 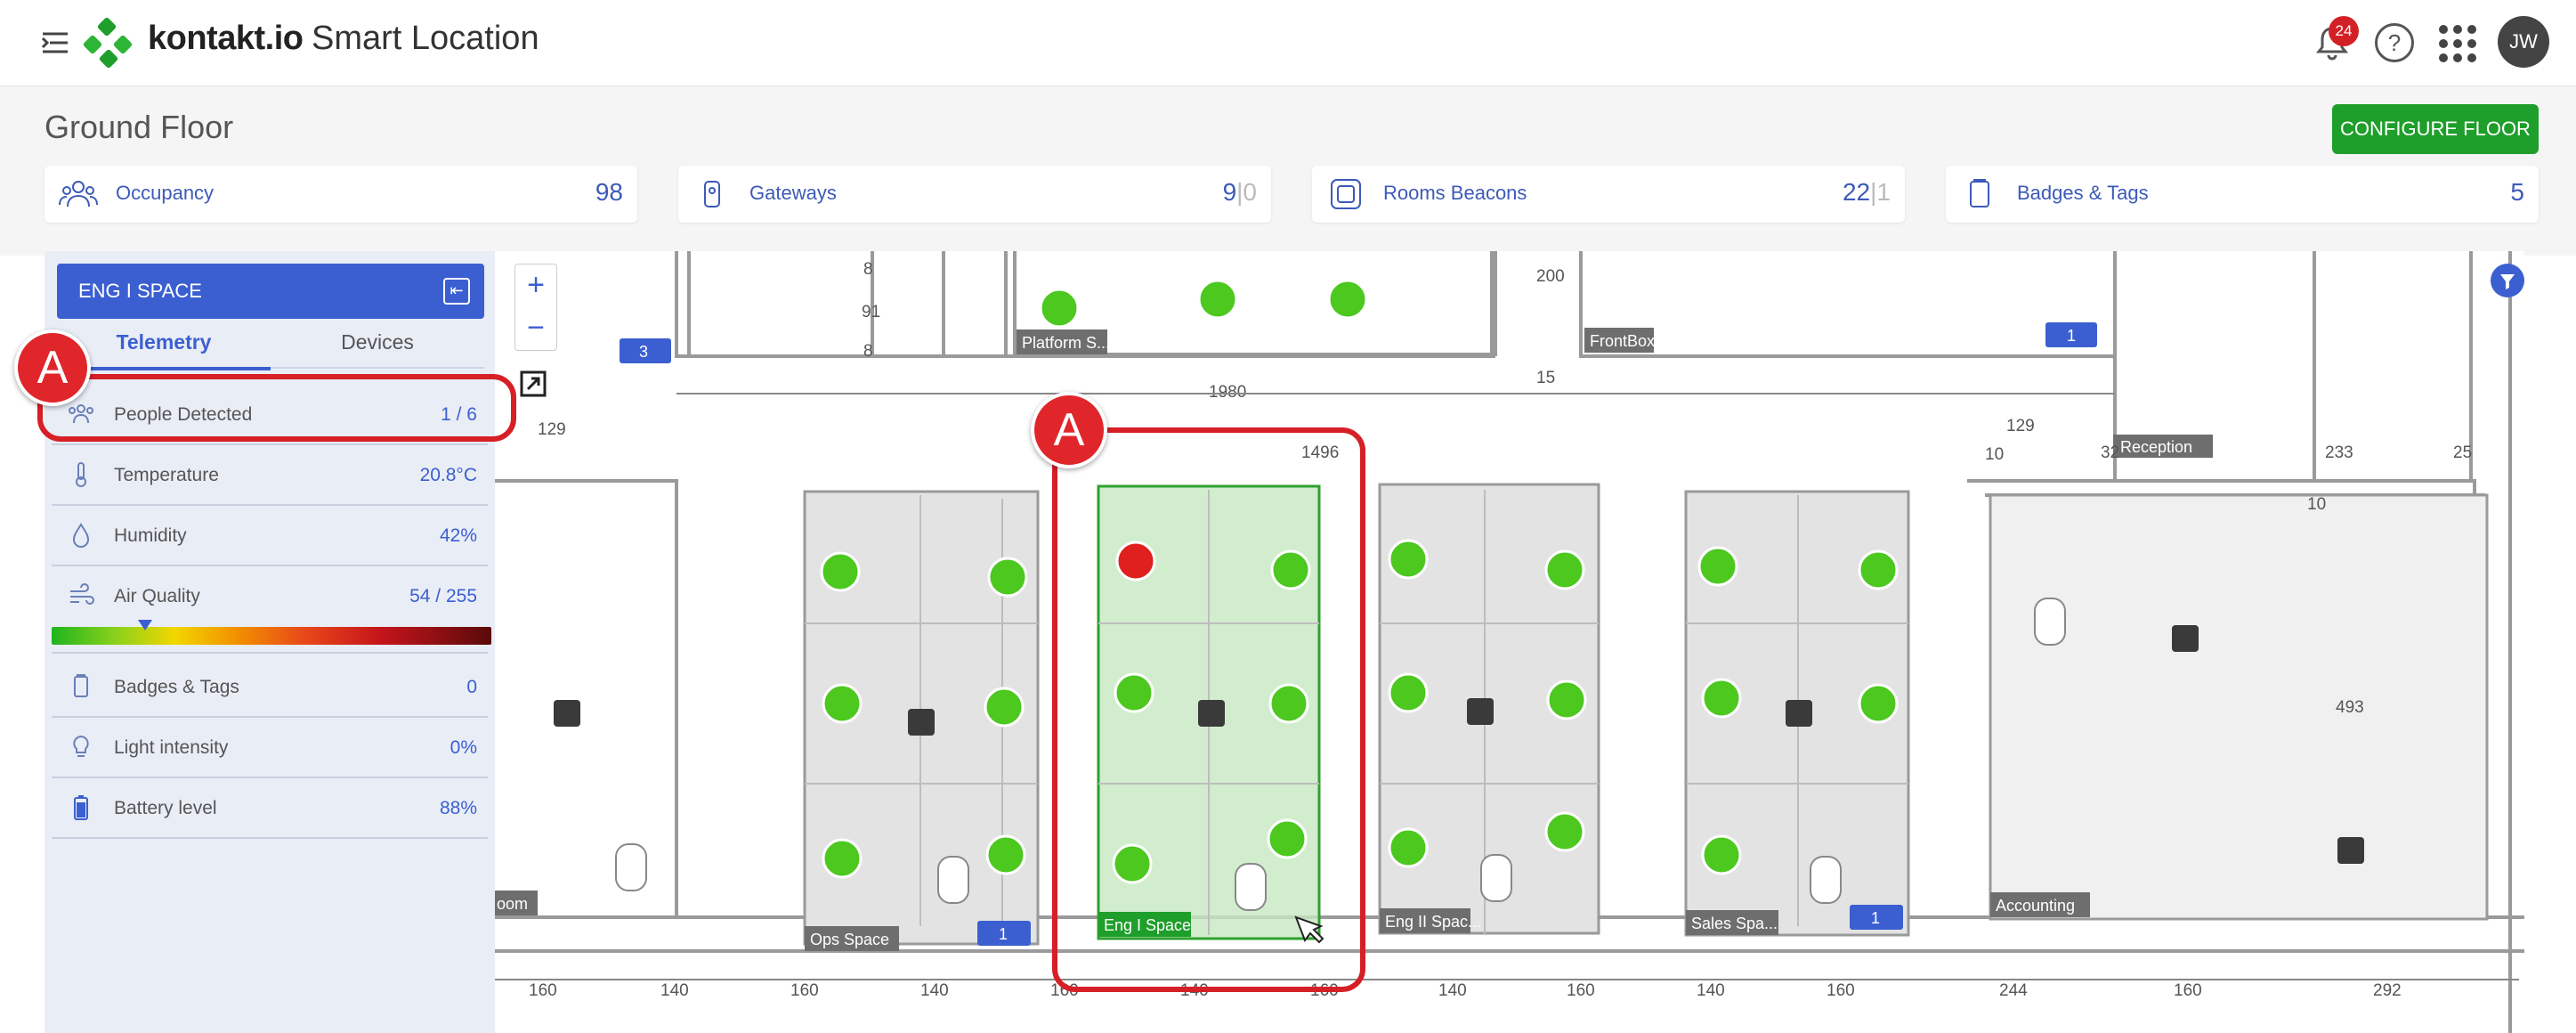 What do you see at coordinates (2394, 42) in the screenshot?
I see `help-icon: ?` at bounding box center [2394, 42].